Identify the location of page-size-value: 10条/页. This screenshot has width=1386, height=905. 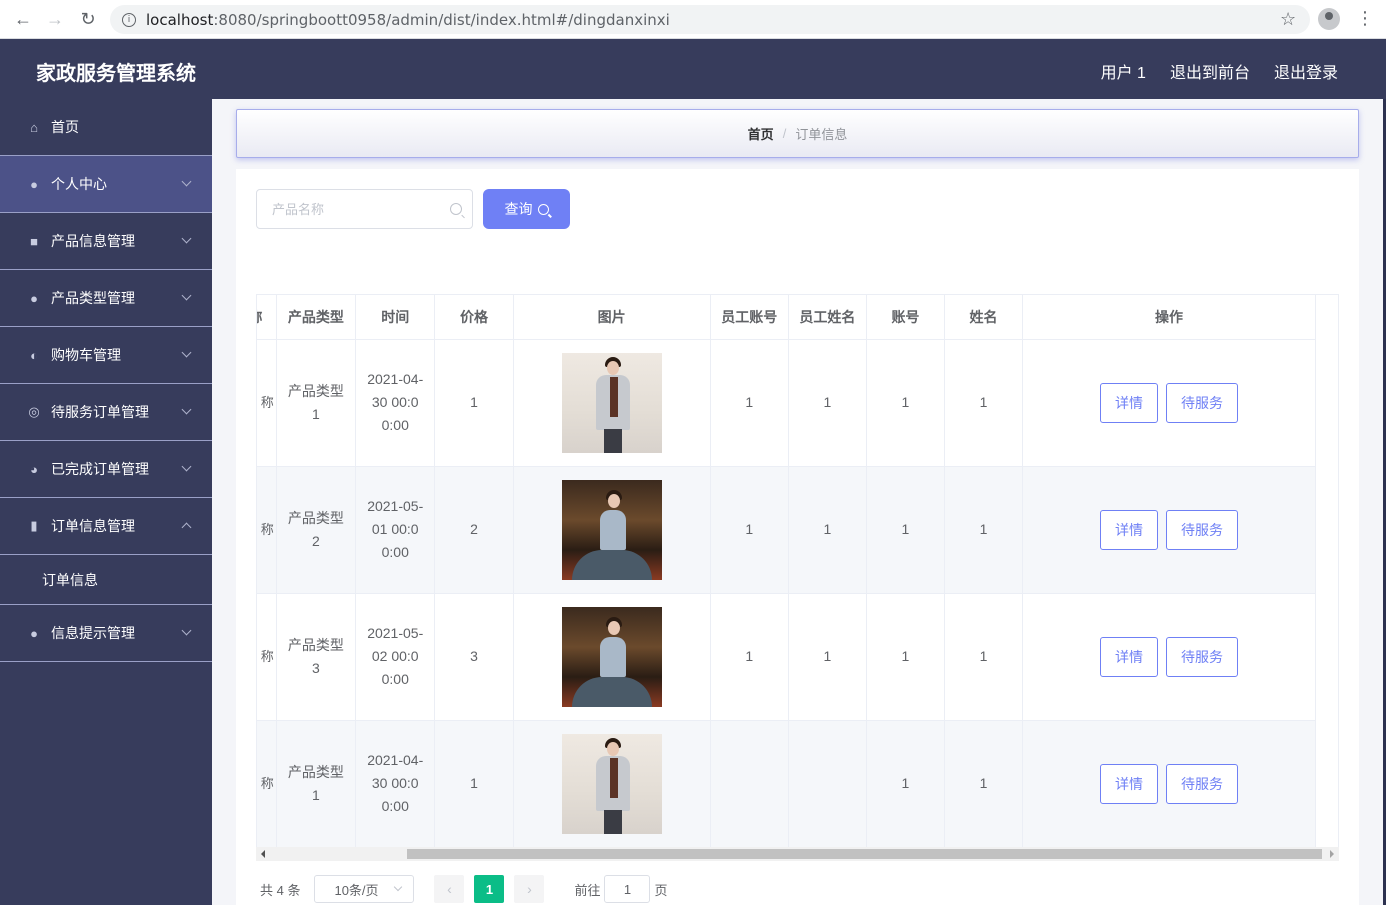
(356, 890).